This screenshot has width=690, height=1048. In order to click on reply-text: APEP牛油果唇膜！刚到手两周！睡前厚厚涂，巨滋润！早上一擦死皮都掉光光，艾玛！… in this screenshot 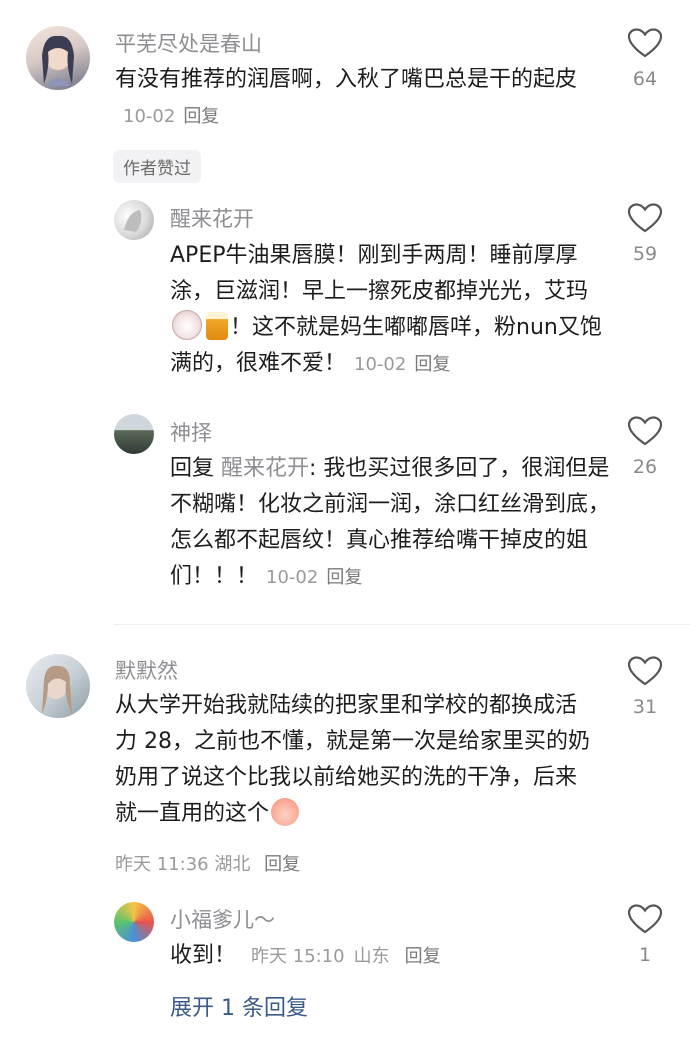, I will do `click(390, 310)`.